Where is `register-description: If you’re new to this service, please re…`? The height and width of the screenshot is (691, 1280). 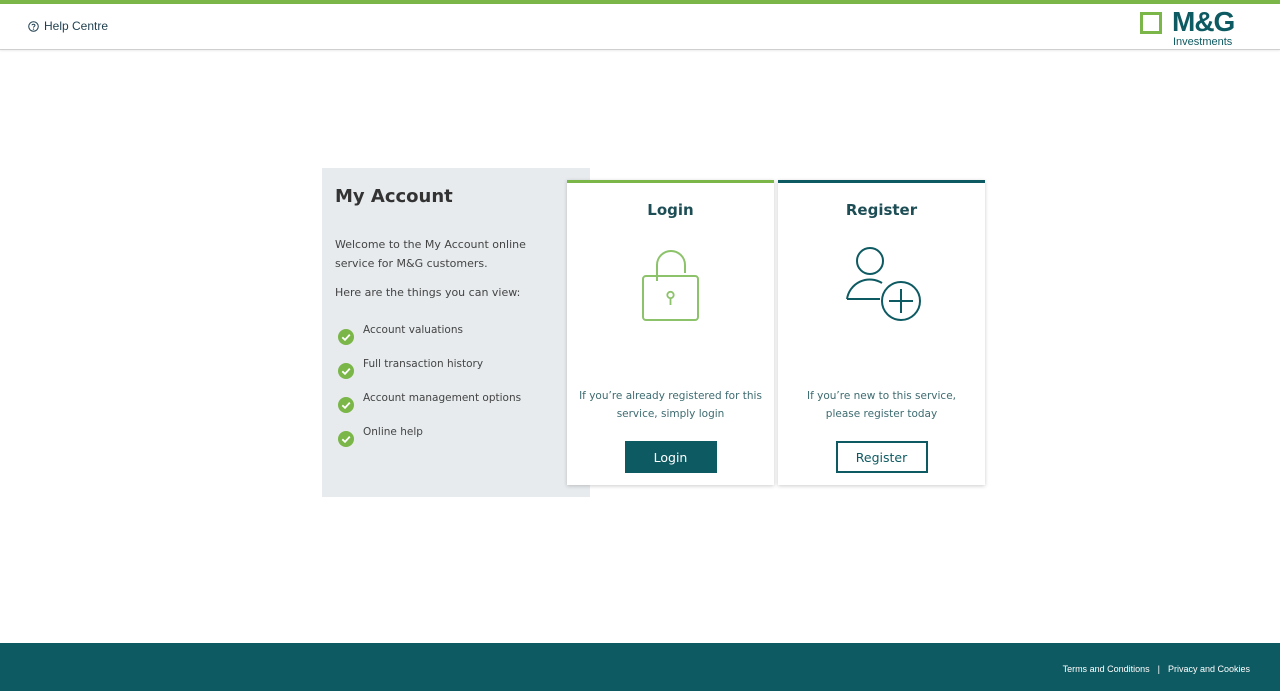
register-description: If you’re new to this service, please re… is located at coordinates (881, 405).